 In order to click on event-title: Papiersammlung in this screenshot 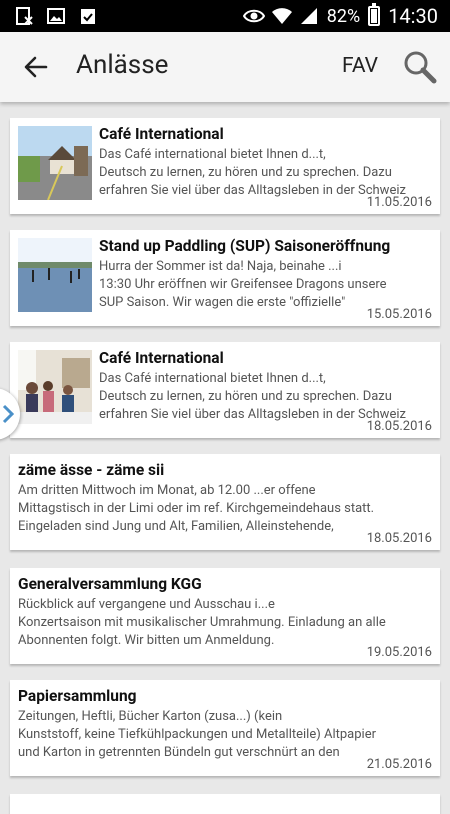, I will do `click(77, 696)`.